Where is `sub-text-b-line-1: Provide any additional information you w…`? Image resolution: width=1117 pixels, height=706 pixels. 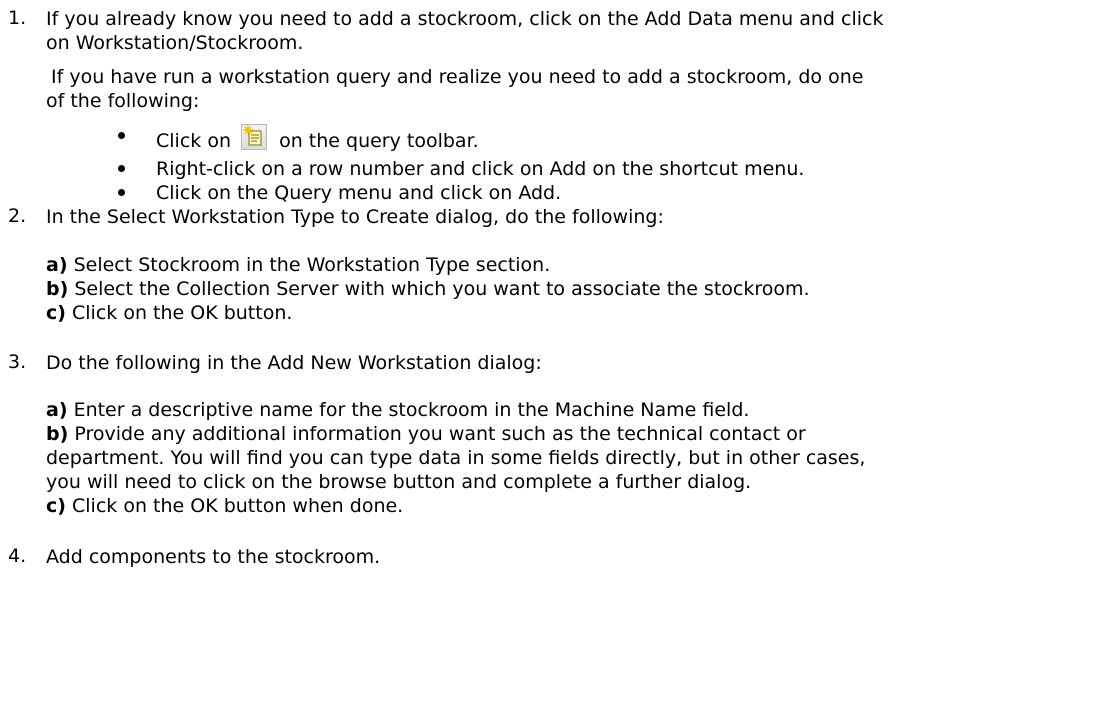 sub-text-b-line-1: Provide any additional information you w… is located at coordinates (440, 434).